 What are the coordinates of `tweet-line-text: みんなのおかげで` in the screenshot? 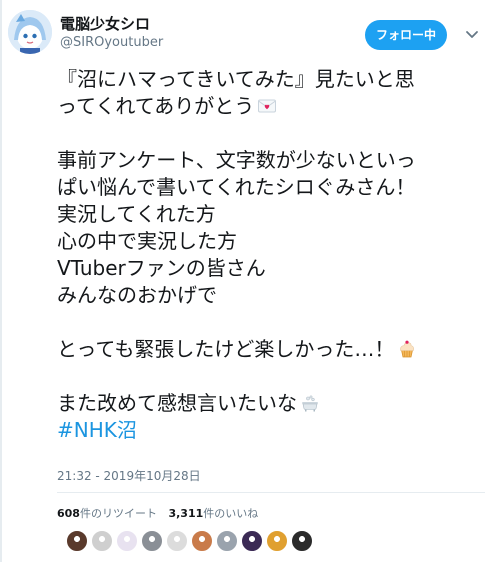 It's located at (137, 295).